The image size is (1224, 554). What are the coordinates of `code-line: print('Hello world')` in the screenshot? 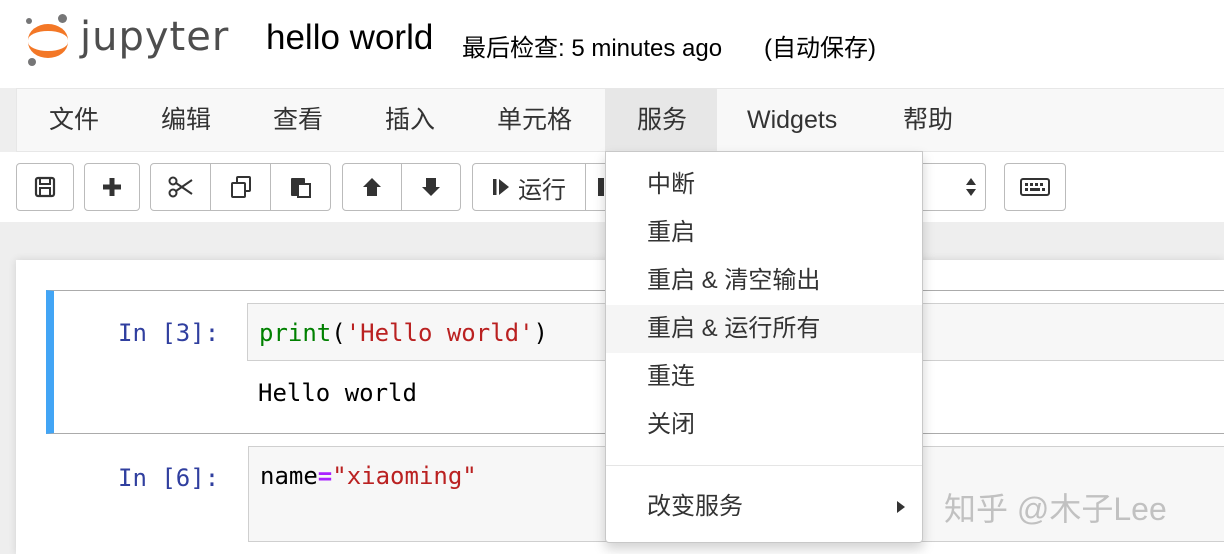 It's located at (403, 333).